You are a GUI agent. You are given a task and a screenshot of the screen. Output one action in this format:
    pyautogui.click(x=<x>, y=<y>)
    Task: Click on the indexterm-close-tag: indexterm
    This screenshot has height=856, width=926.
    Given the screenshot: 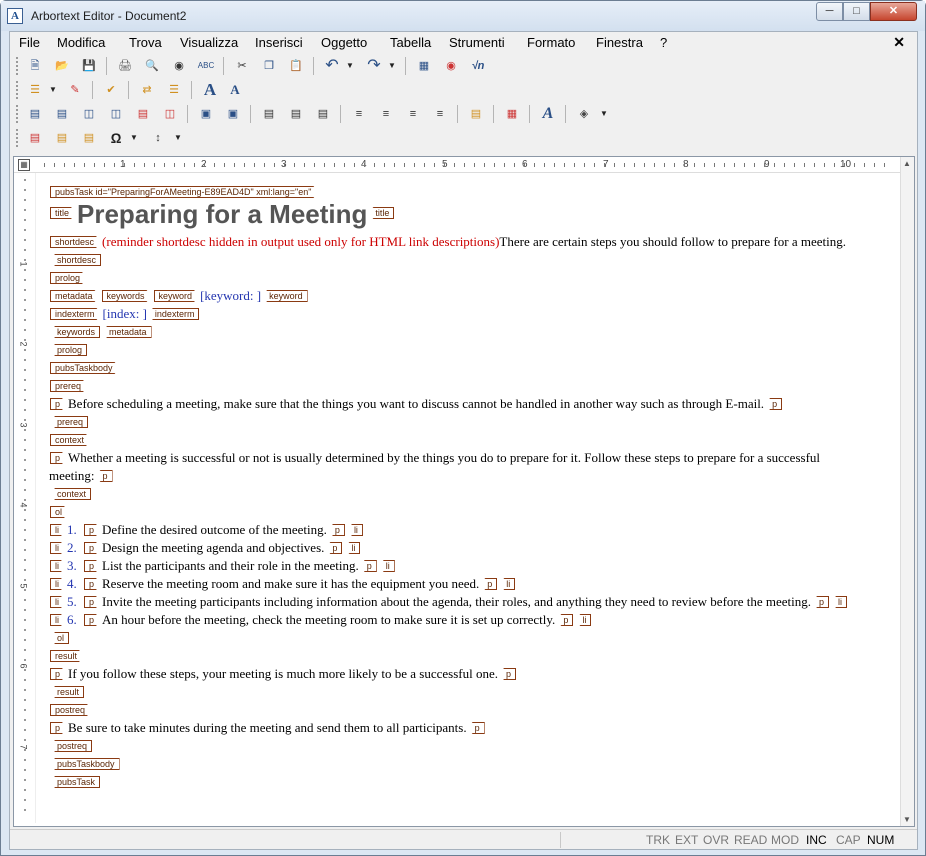 What is the action you would take?
    pyautogui.click(x=173, y=314)
    